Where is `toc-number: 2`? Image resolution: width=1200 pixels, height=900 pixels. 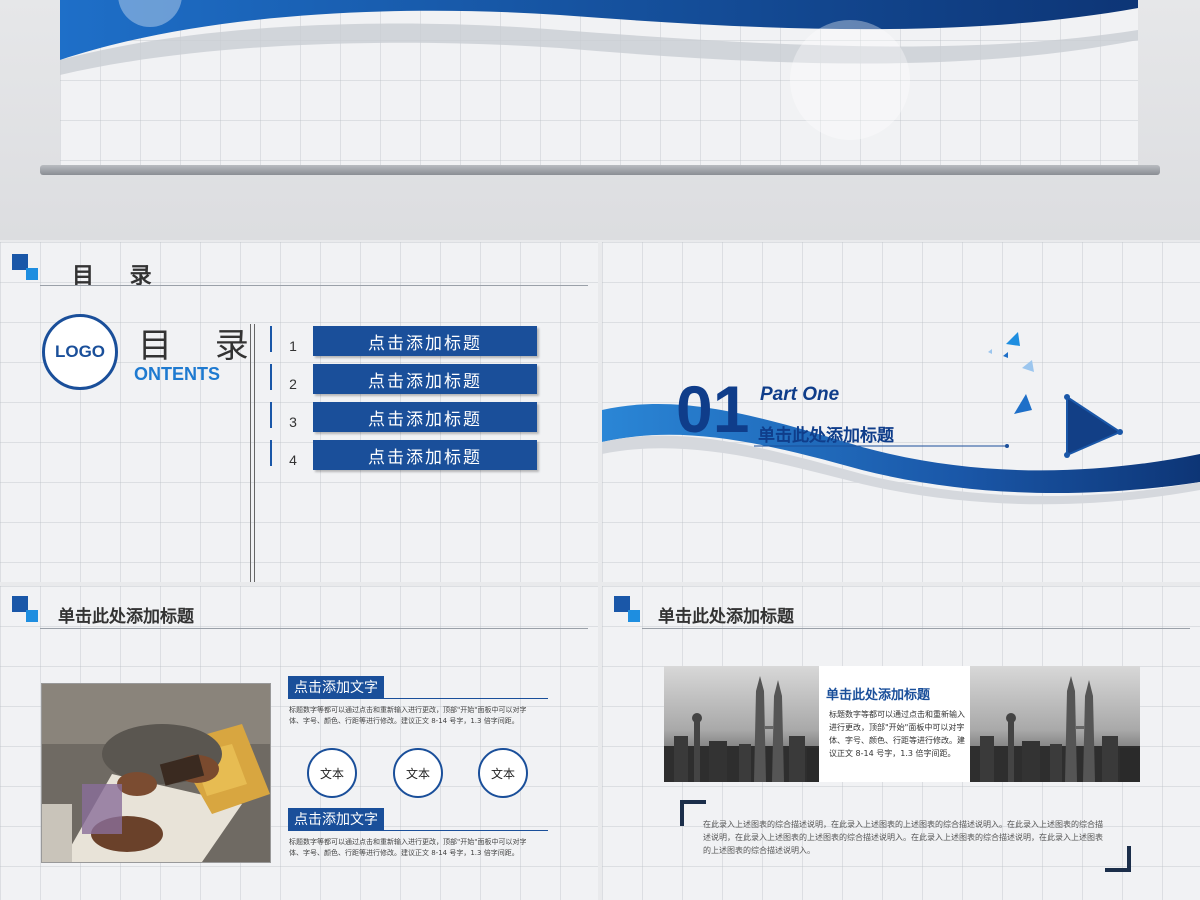
toc-number: 2 is located at coordinates (293, 384).